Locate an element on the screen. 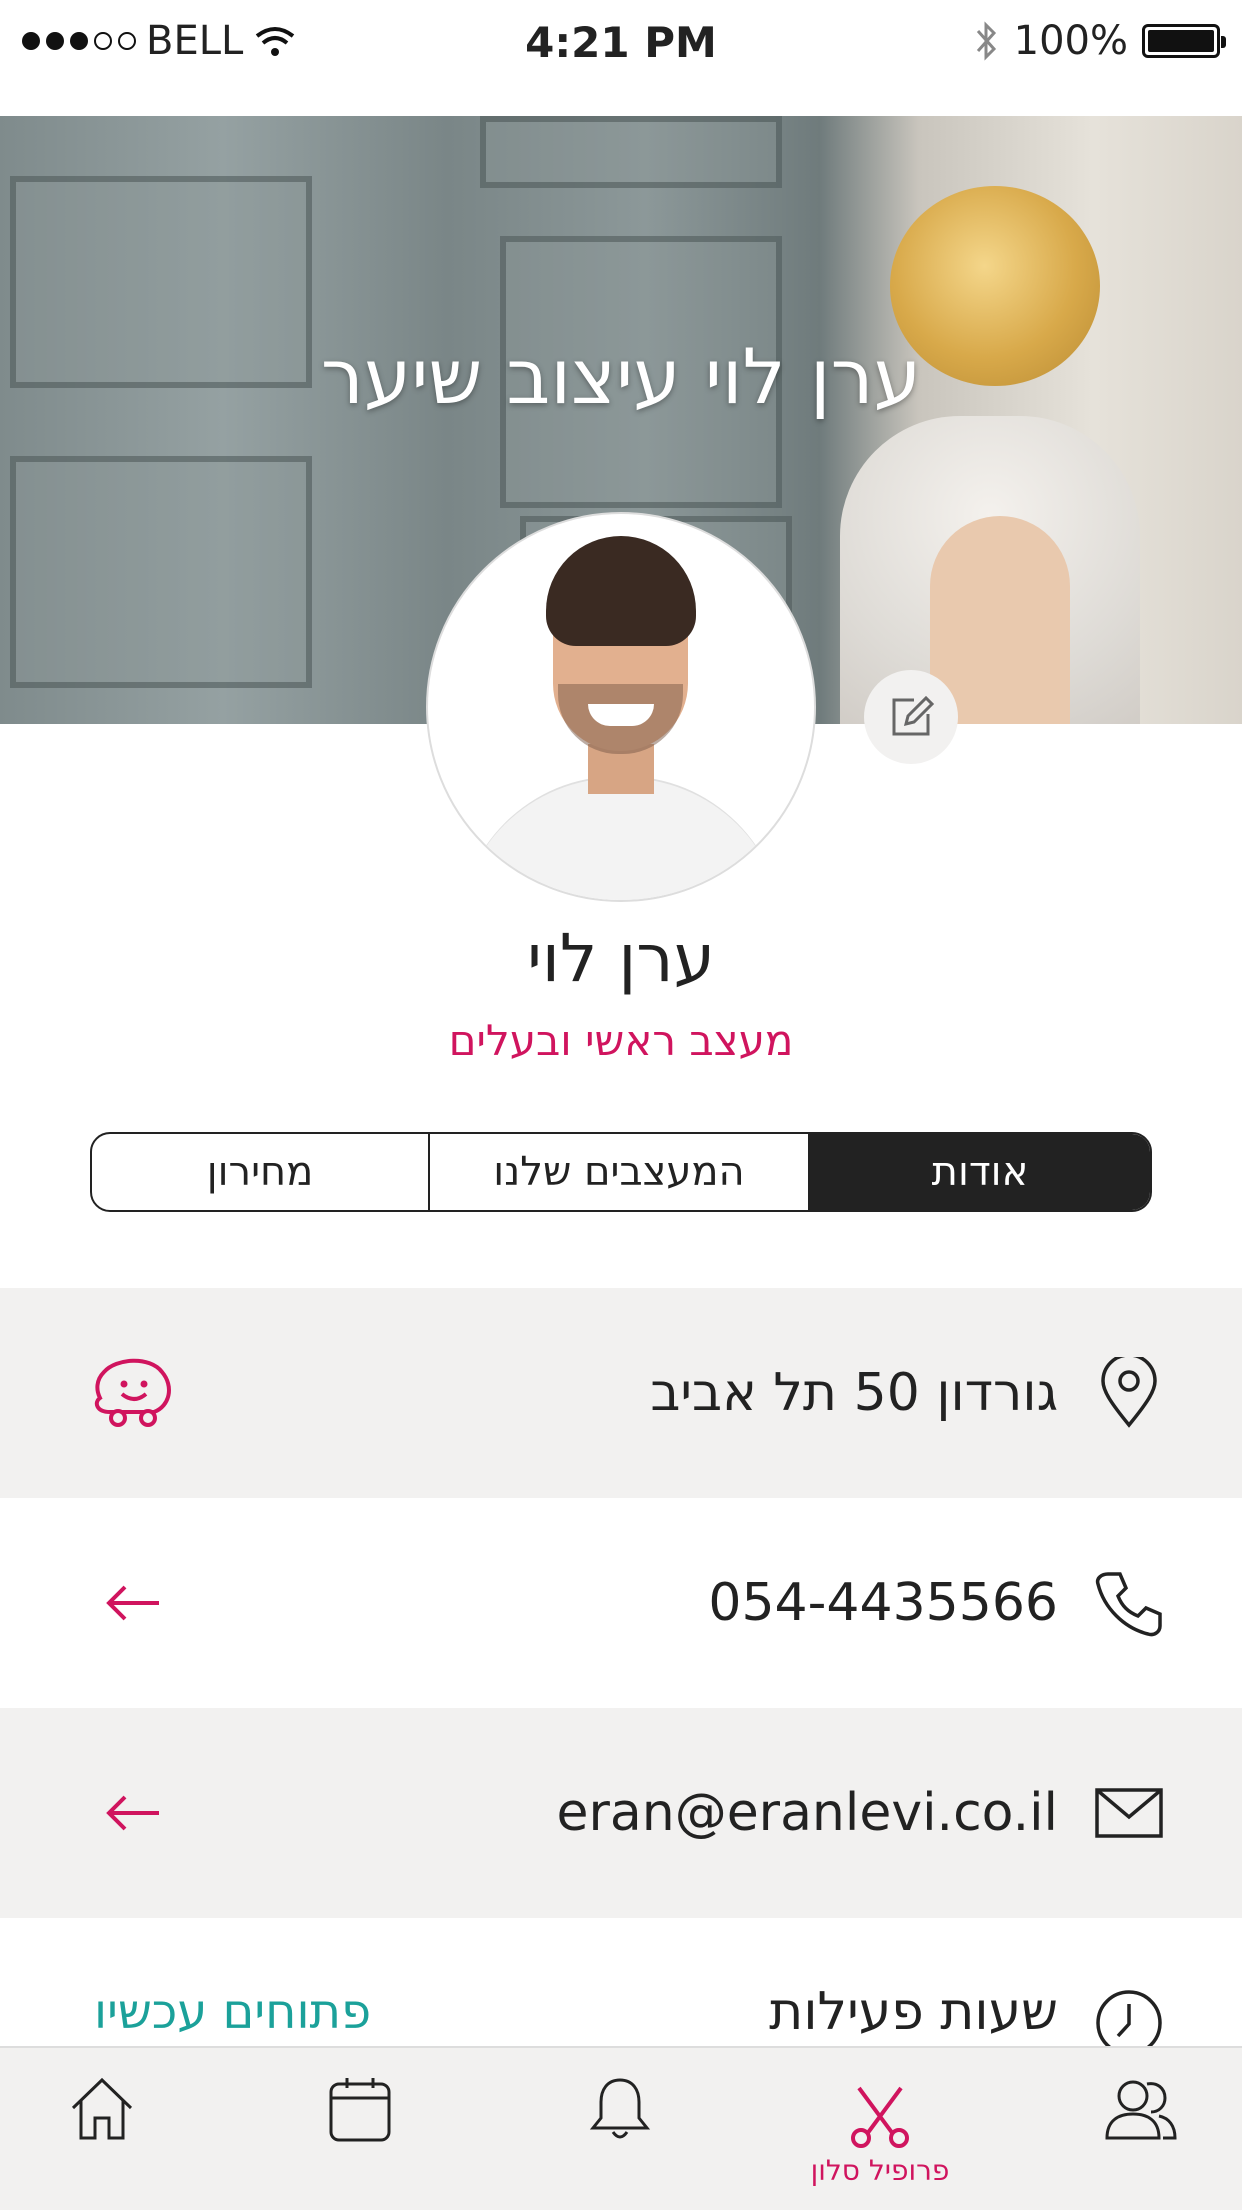 The width and height of the screenshot is (1242, 2210). bell-icon is located at coordinates (620, 2108).